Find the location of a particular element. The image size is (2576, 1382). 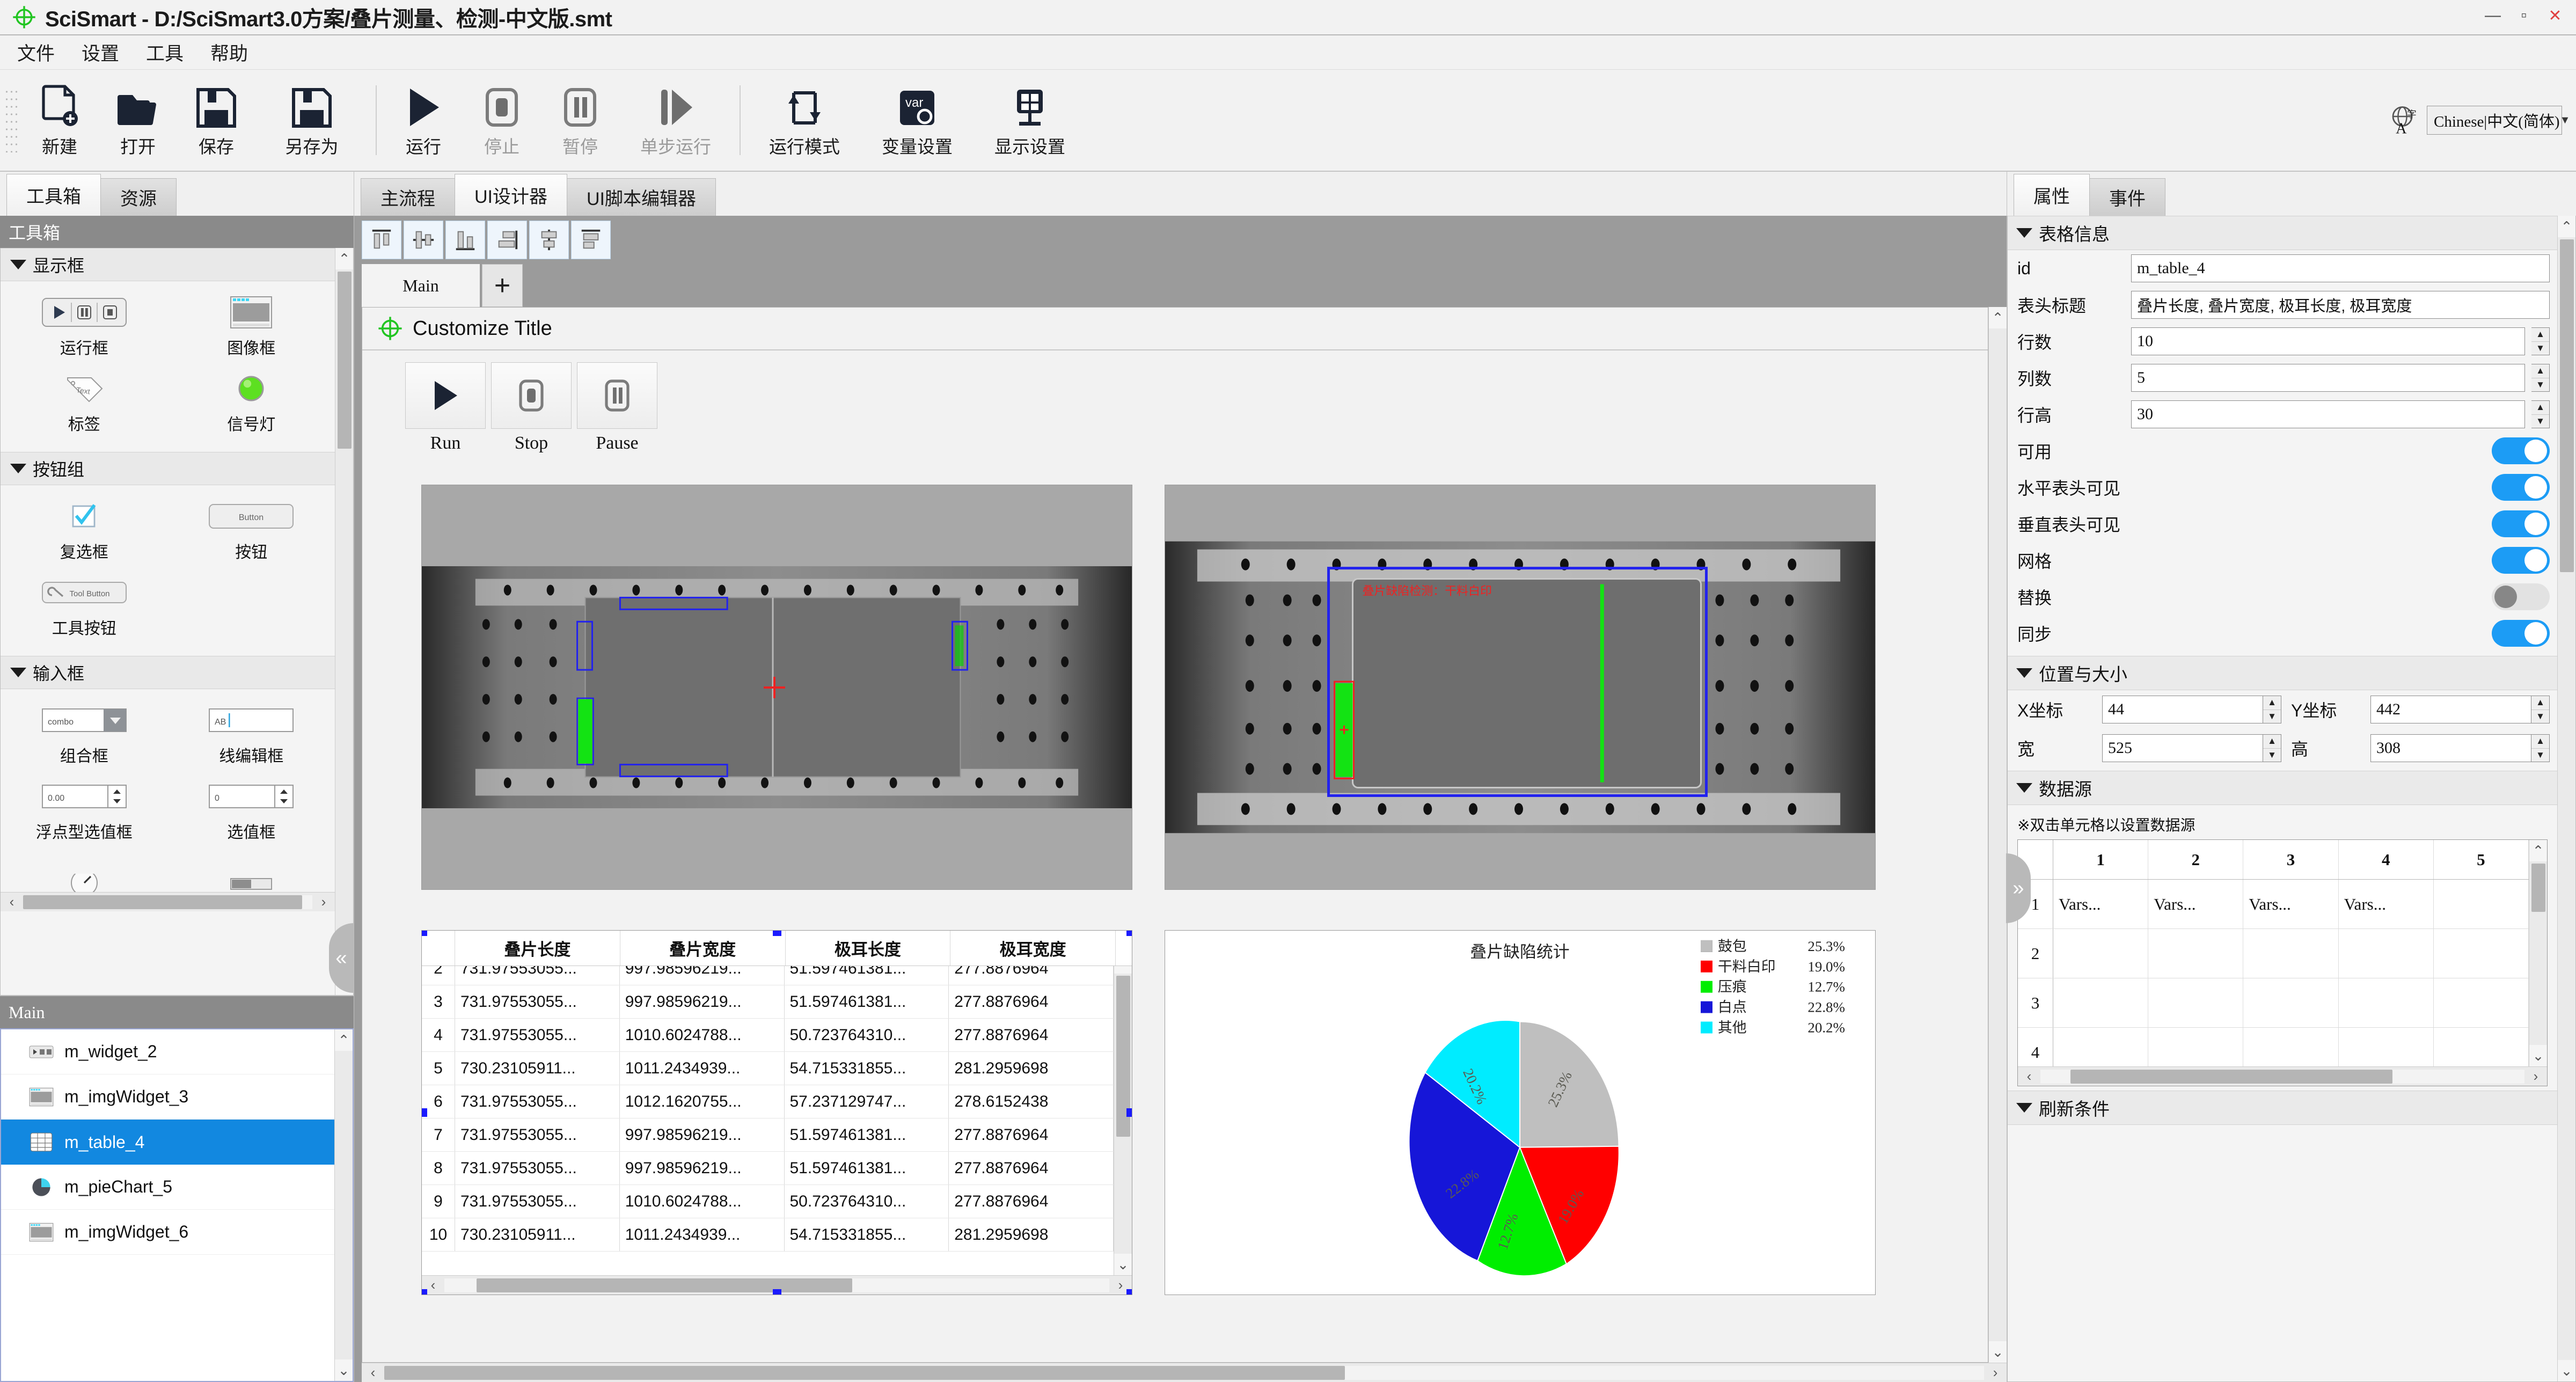

header-titles-field: 叠片长度, 叠片宽度, 极耳长度, 极耳宽度 is located at coordinates (2340, 305).